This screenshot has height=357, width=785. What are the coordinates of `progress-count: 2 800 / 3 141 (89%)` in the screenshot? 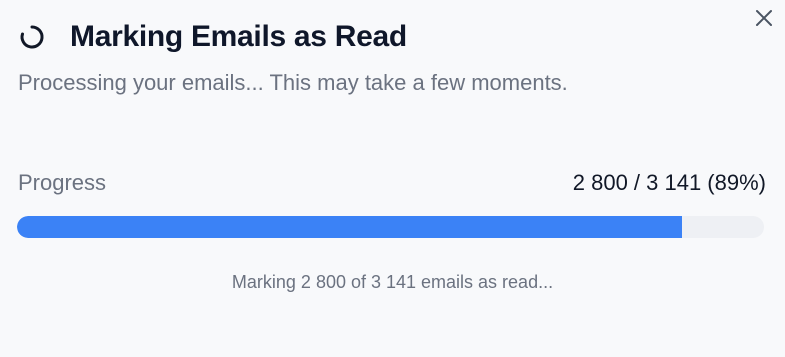 It's located at (669, 182).